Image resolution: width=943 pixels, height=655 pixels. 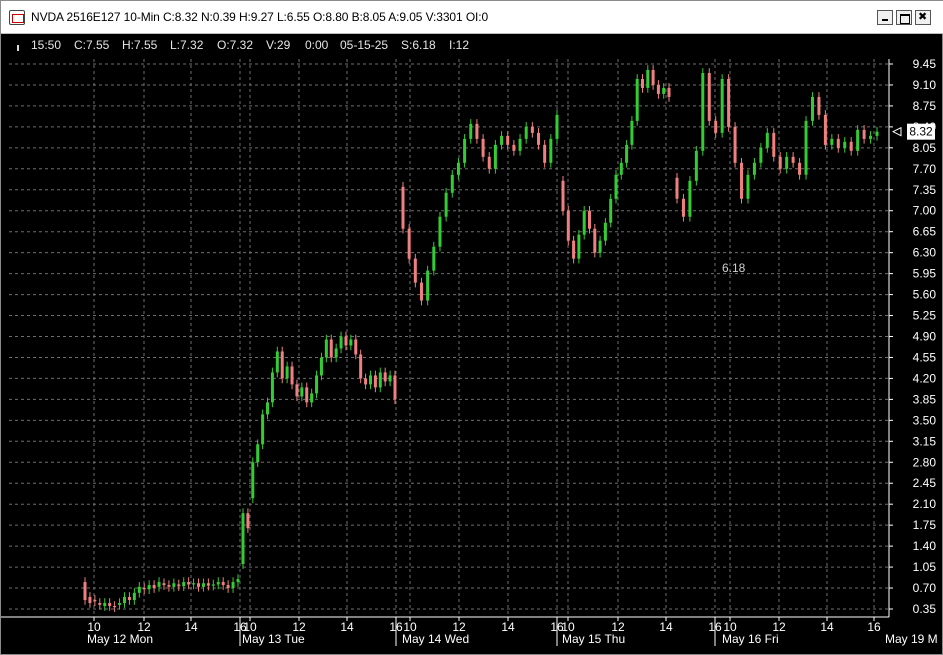 What do you see at coordinates (925, 462) in the screenshot?
I see `y-tick-label: 2.80` at bounding box center [925, 462].